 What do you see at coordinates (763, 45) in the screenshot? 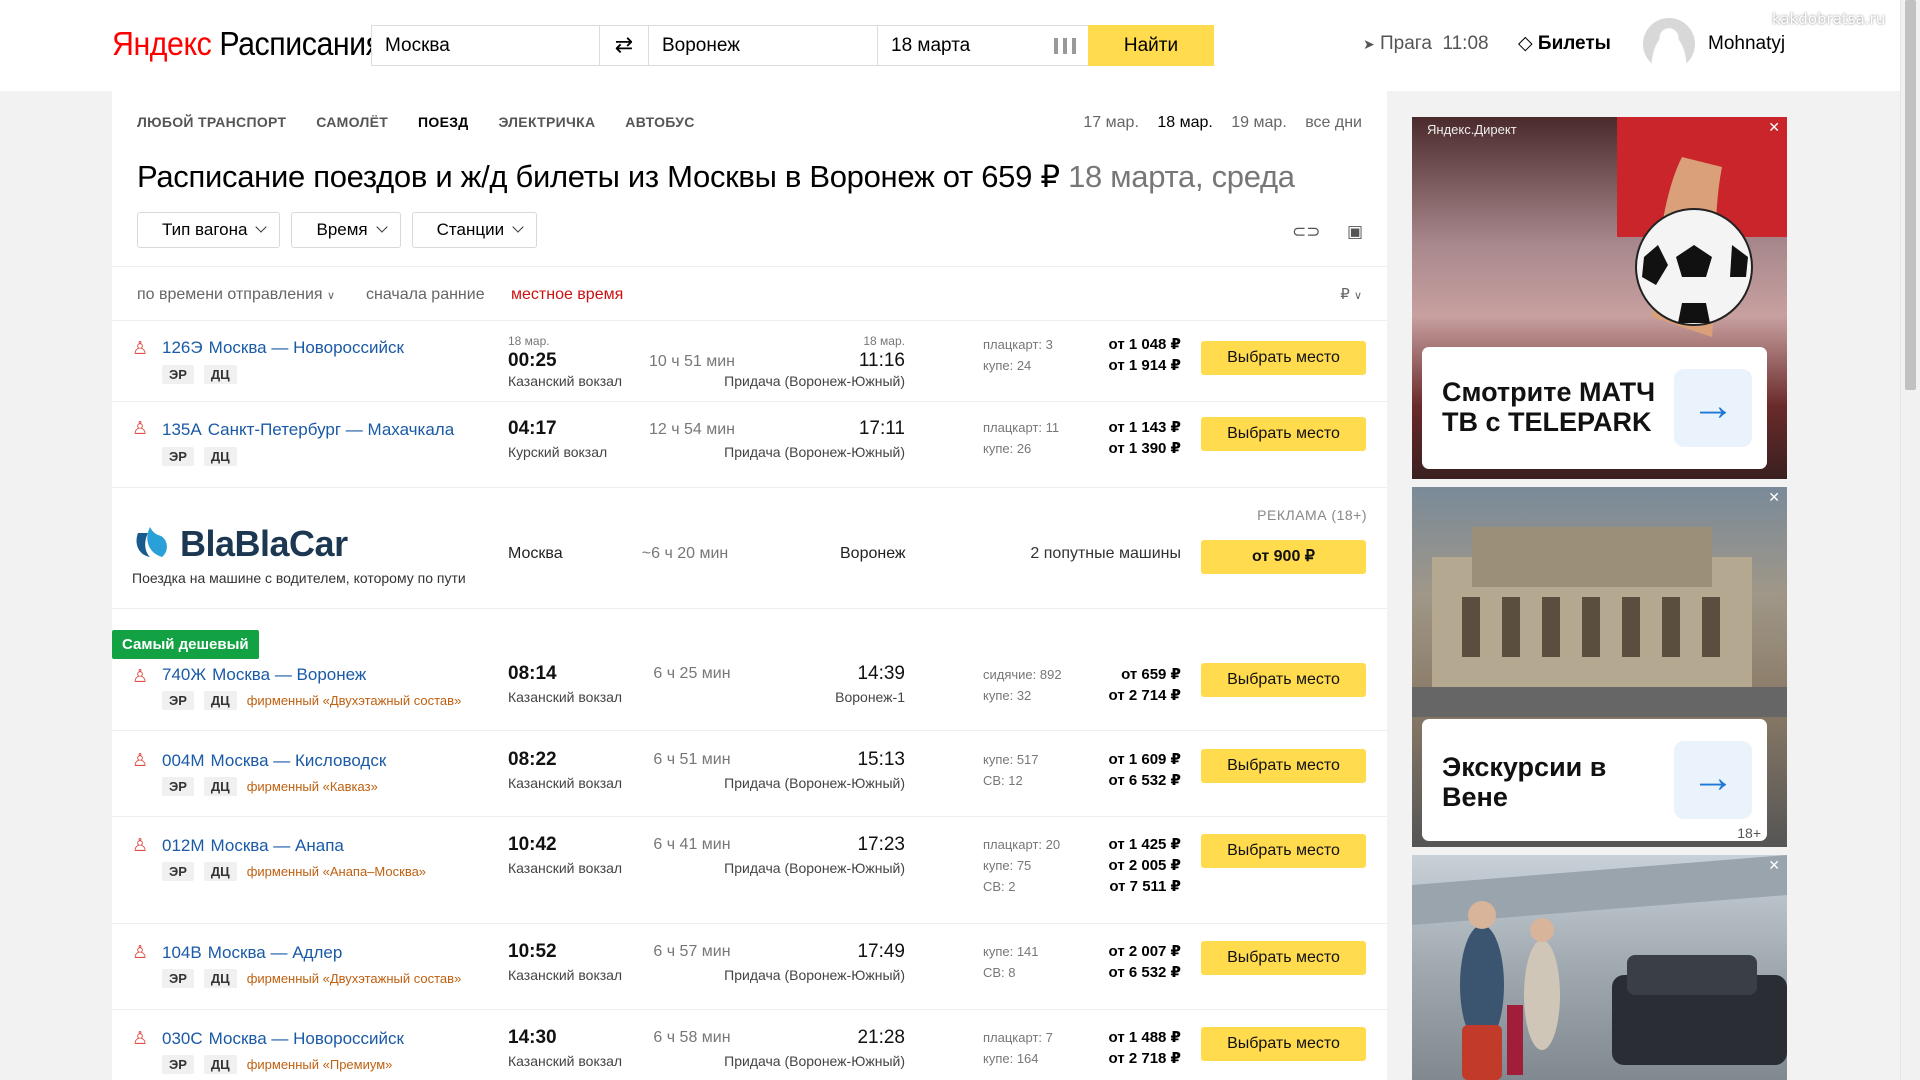
I see `to-input: Воронеж` at bounding box center [763, 45].